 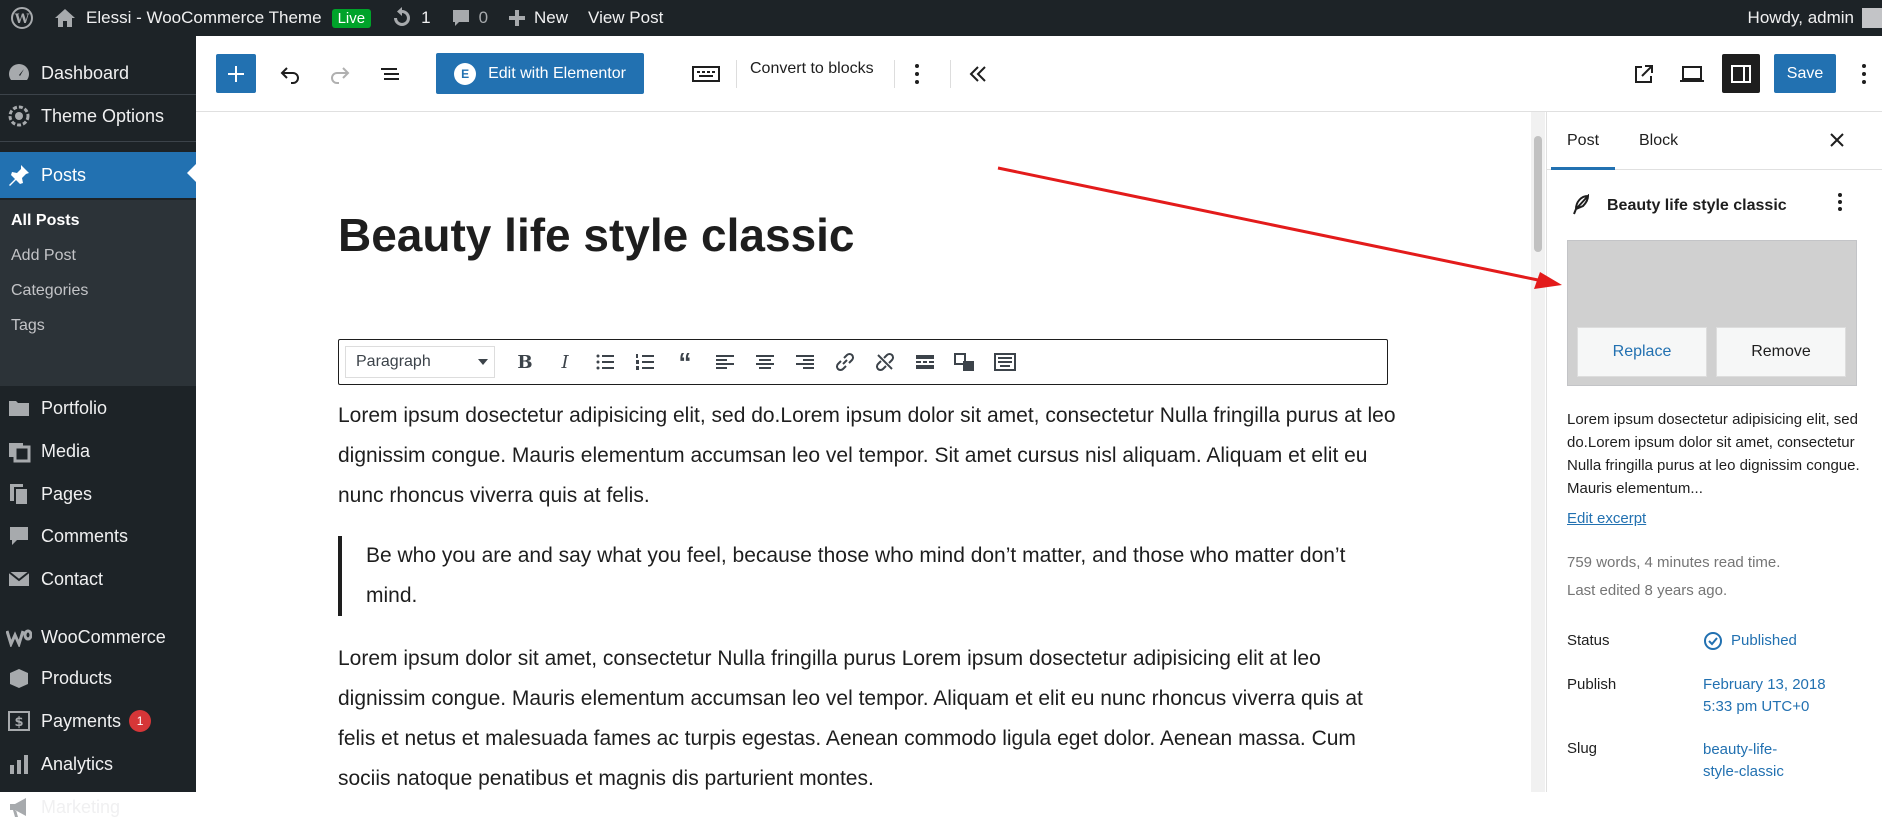 I want to click on unlink-icon, so click(x=885, y=362).